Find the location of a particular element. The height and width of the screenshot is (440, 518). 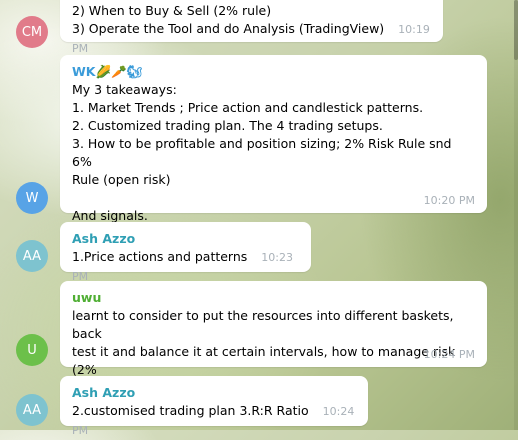

sender-name: uwu is located at coordinates (273, 298).